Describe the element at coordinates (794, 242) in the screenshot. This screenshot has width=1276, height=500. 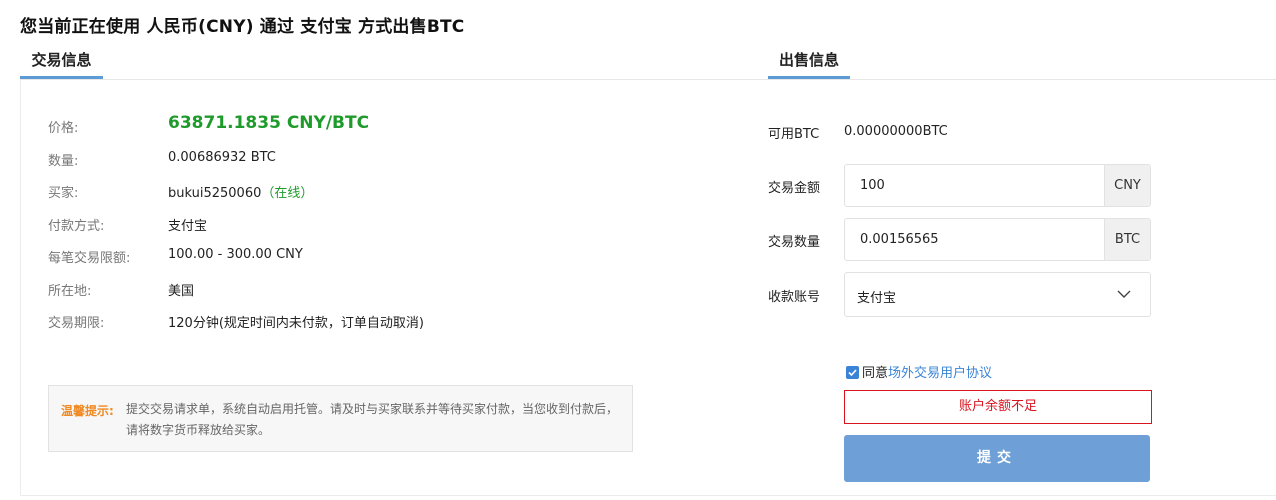
I see `quantity-field-label: 交易数量` at that location.